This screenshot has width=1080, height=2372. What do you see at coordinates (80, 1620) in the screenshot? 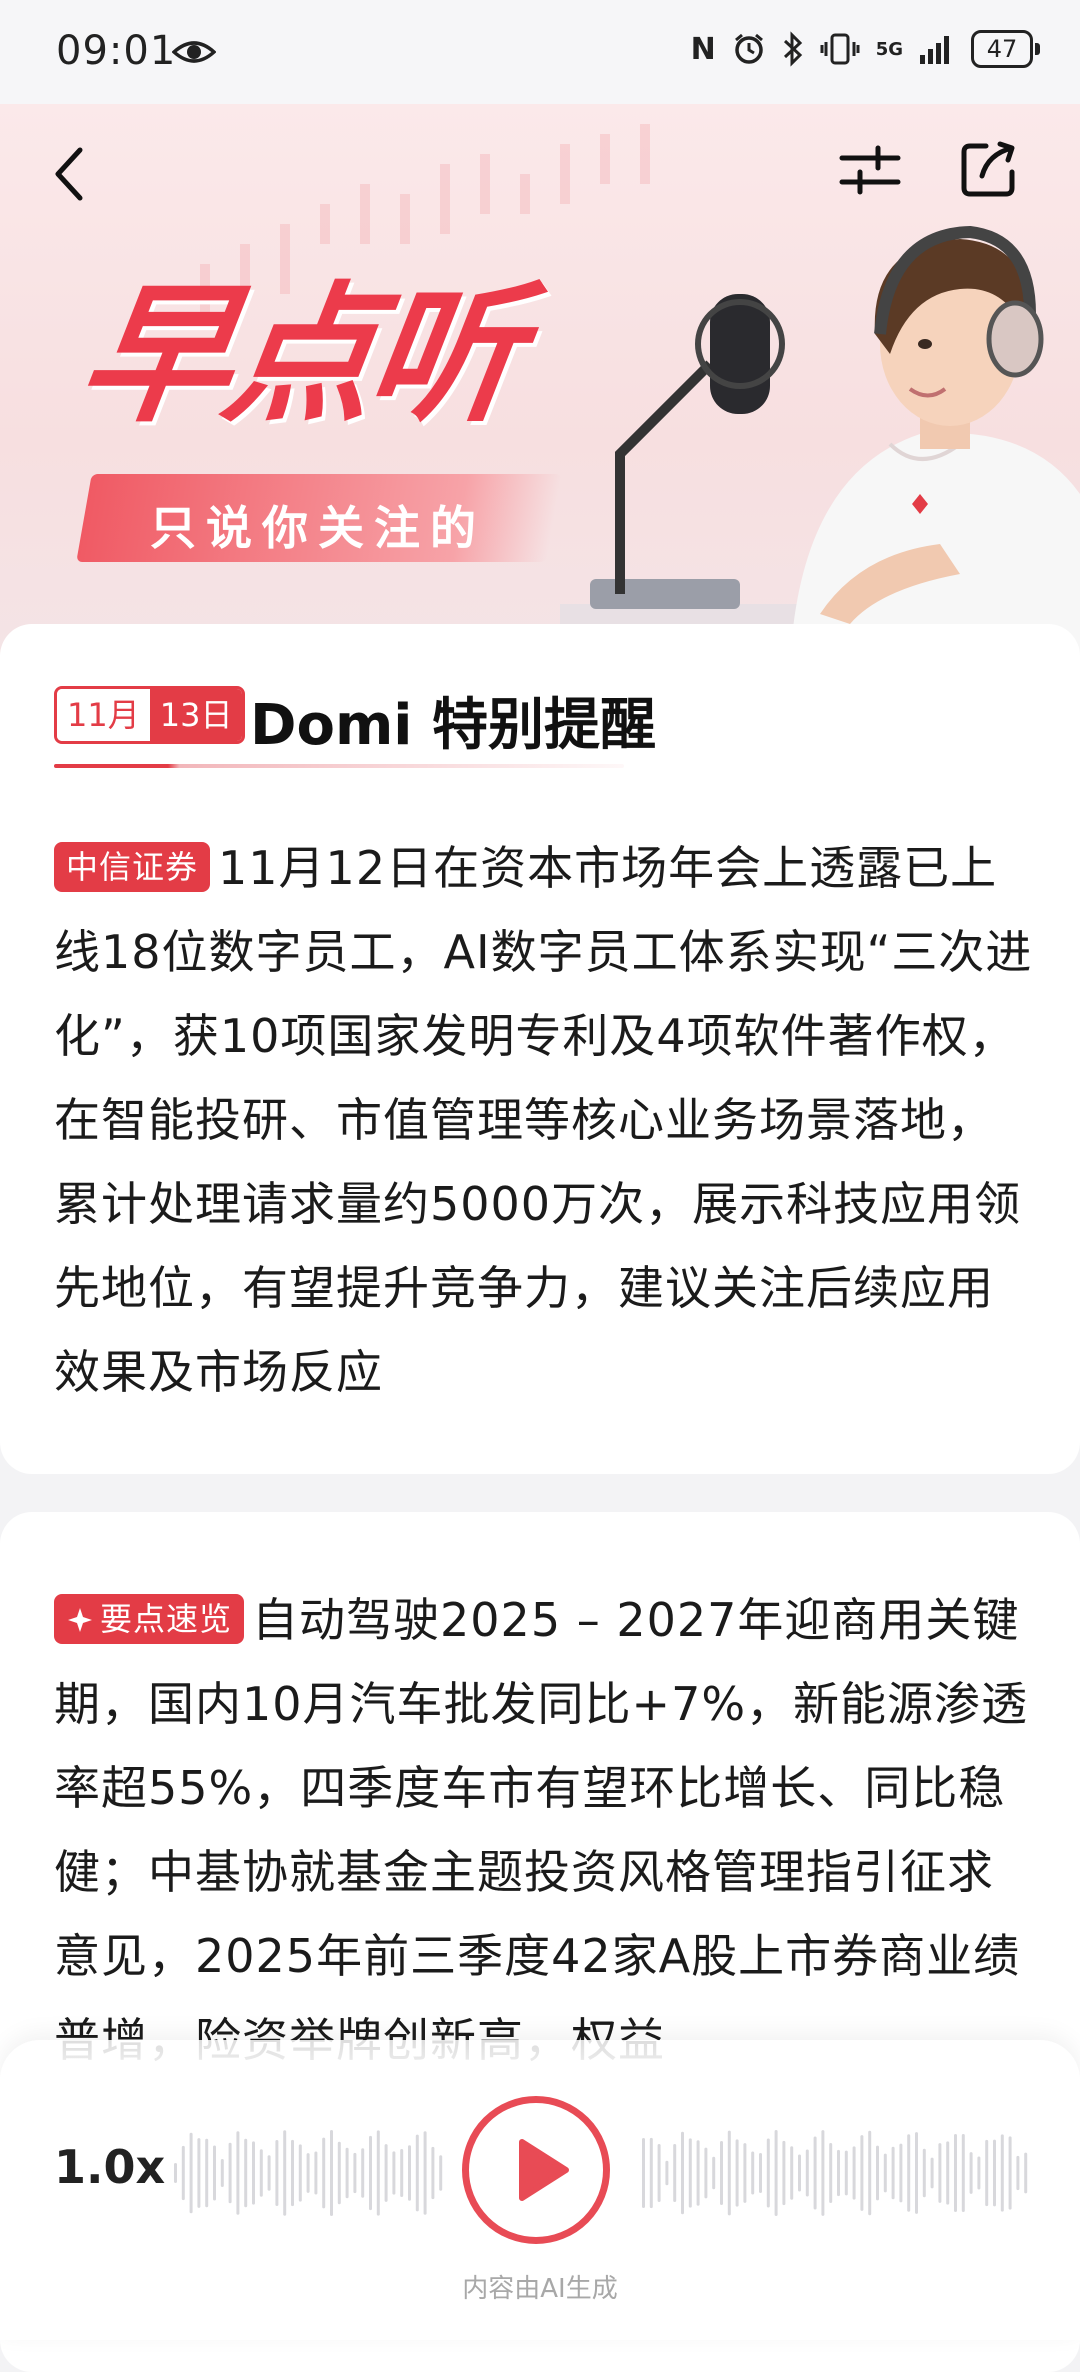
I see `sparkle-icon` at bounding box center [80, 1620].